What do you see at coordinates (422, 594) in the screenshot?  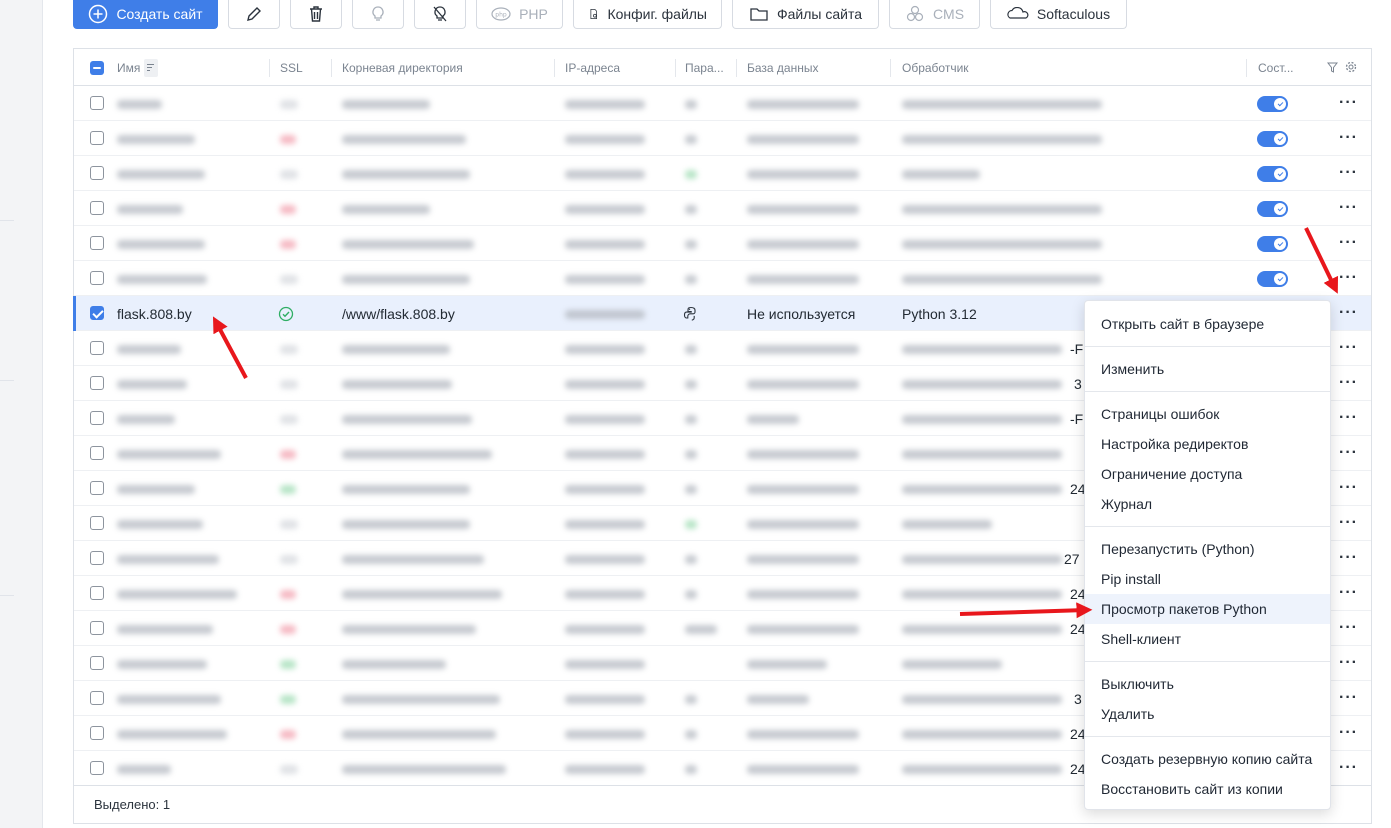 I see `redacted-root` at bounding box center [422, 594].